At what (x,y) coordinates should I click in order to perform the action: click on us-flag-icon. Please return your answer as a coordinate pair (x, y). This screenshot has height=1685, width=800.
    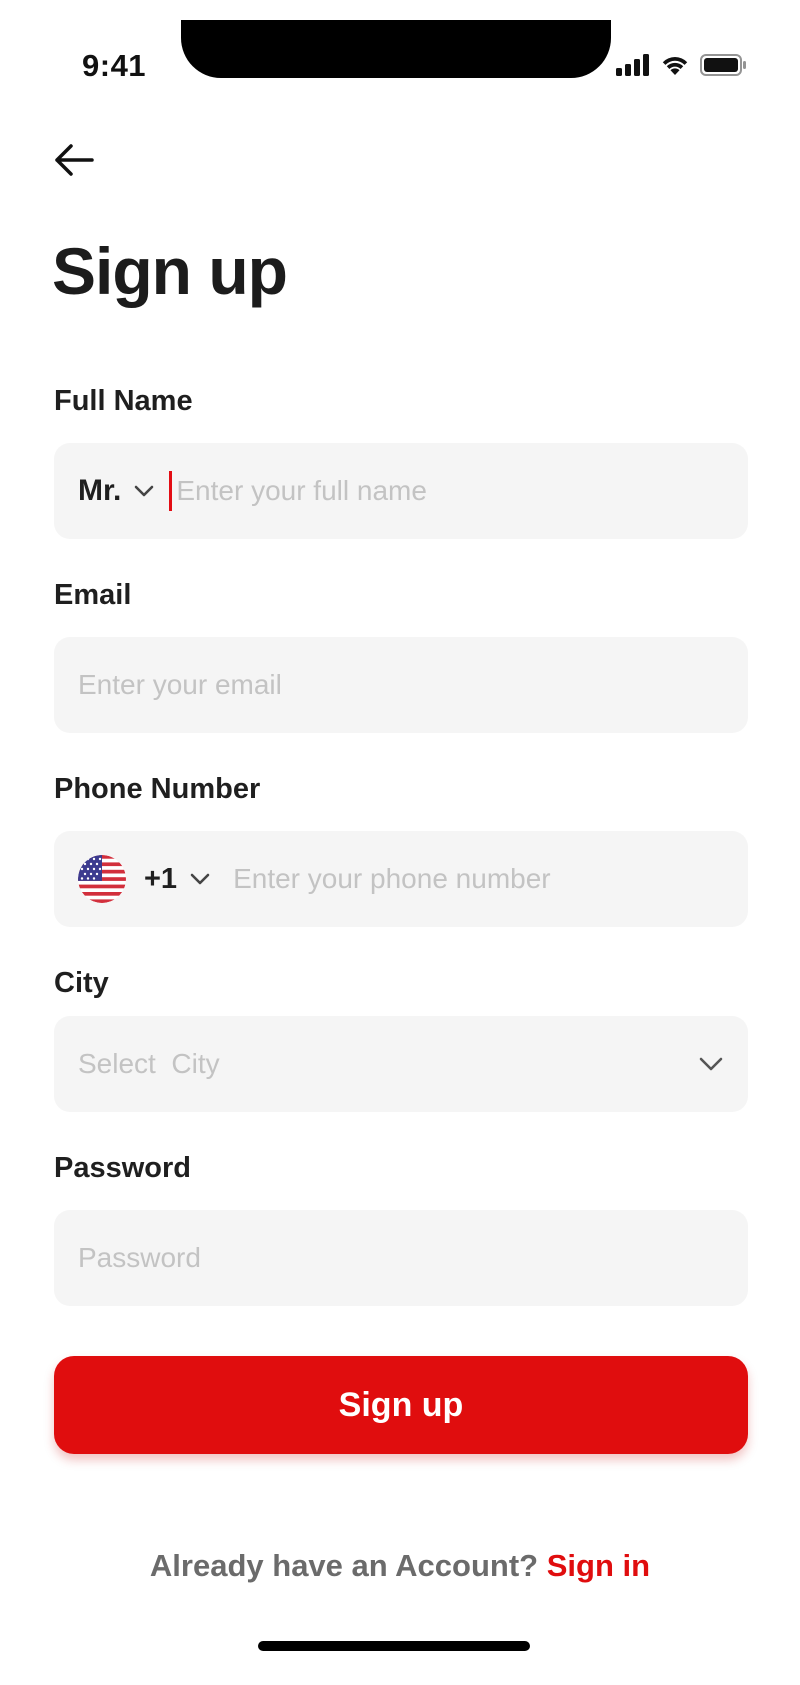
    Looking at the image, I should click on (102, 879).